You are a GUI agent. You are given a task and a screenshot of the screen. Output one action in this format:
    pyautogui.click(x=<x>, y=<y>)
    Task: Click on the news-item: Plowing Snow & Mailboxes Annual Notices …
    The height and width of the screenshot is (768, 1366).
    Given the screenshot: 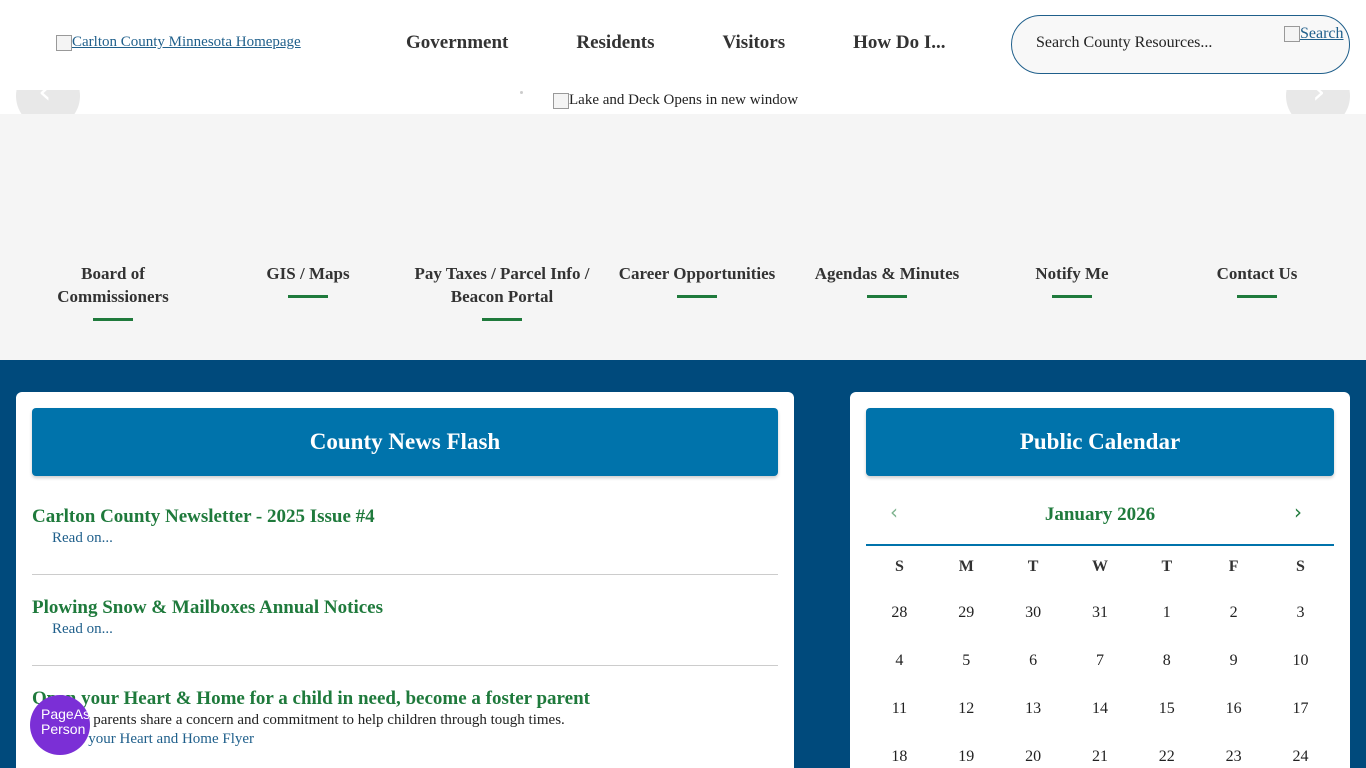 What is the action you would take?
    pyautogui.click(x=405, y=617)
    